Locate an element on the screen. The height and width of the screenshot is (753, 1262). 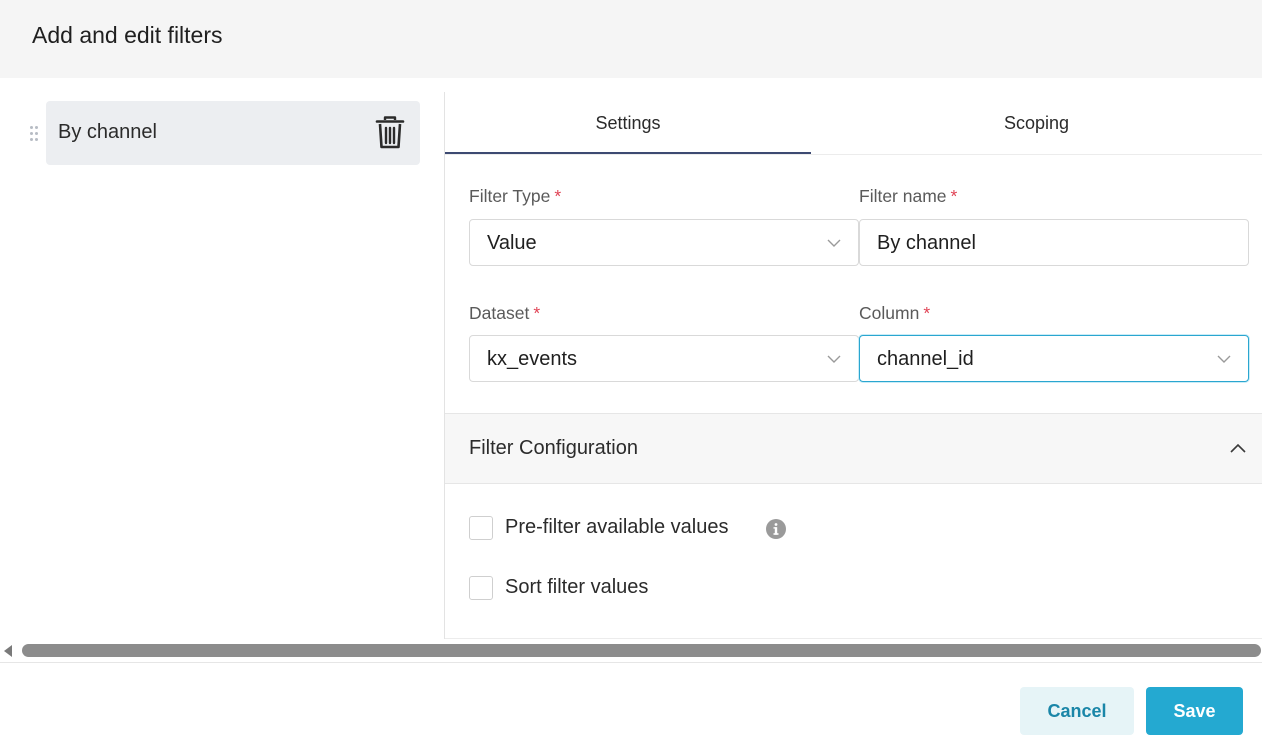
tab-bar: Settings Scoping is located at coordinates (853, 123).